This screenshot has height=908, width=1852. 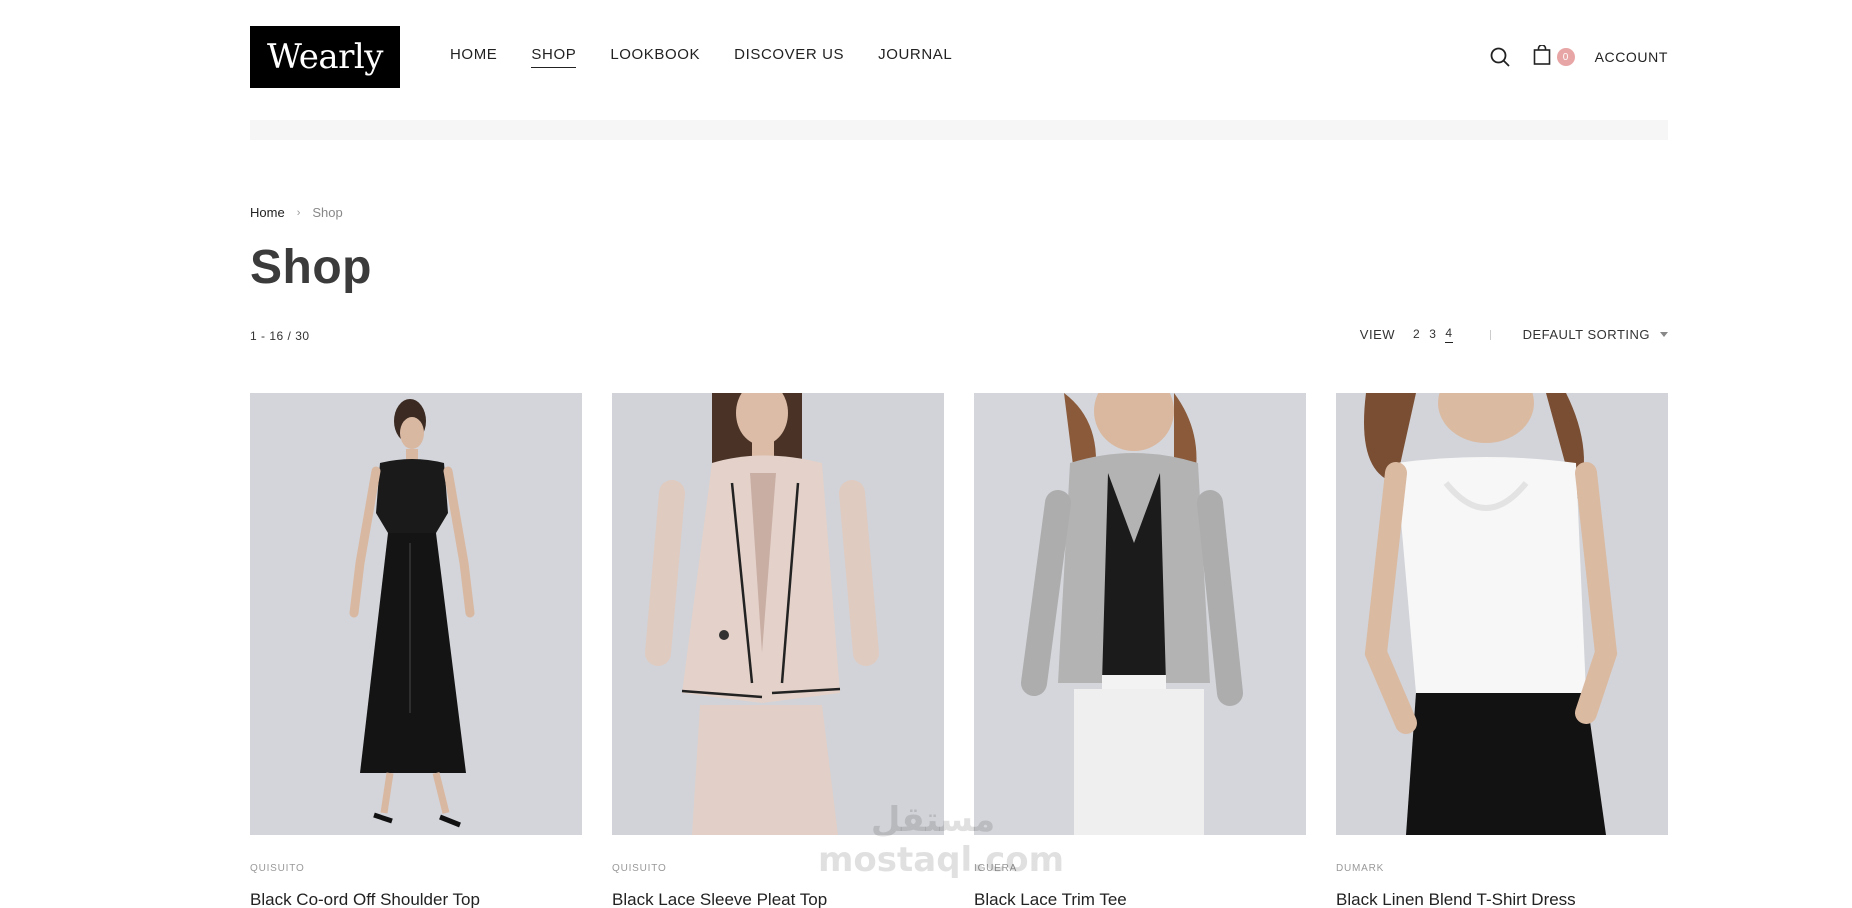 I want to click on search-icon, so click(x=1500, y=57).